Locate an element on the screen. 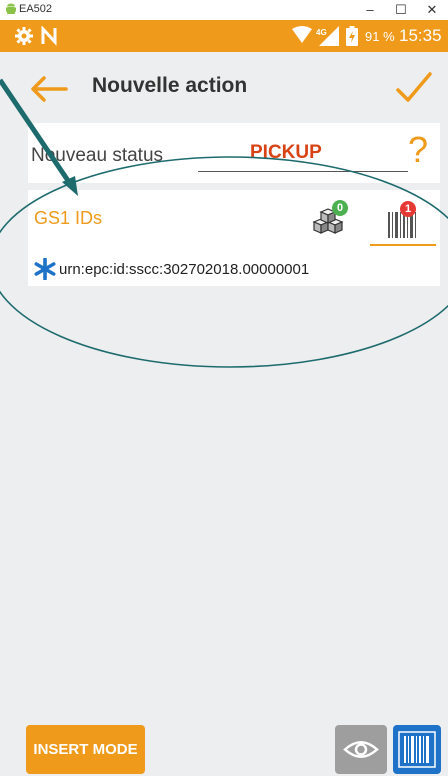 The height and width of the screenshot is (776, 448). app-bar: Nouvelle action is located at coordinates (224, 87).